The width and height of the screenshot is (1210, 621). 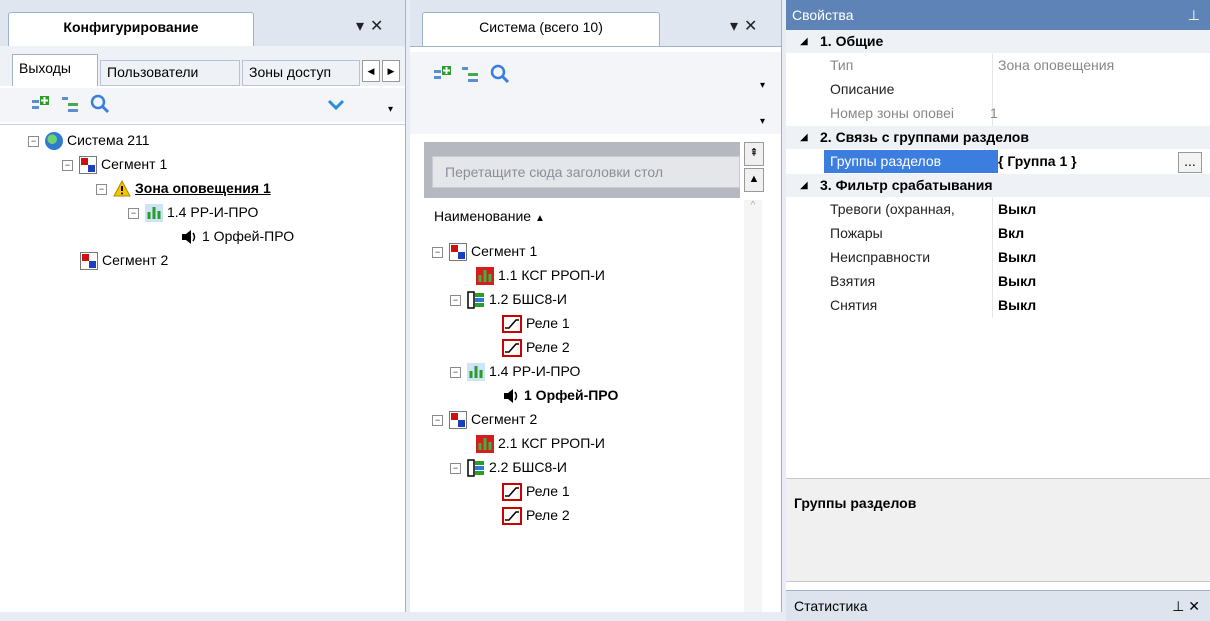 I want to click on pin-close-icon: ⊥ ✕, so click(x=1186, y=606).